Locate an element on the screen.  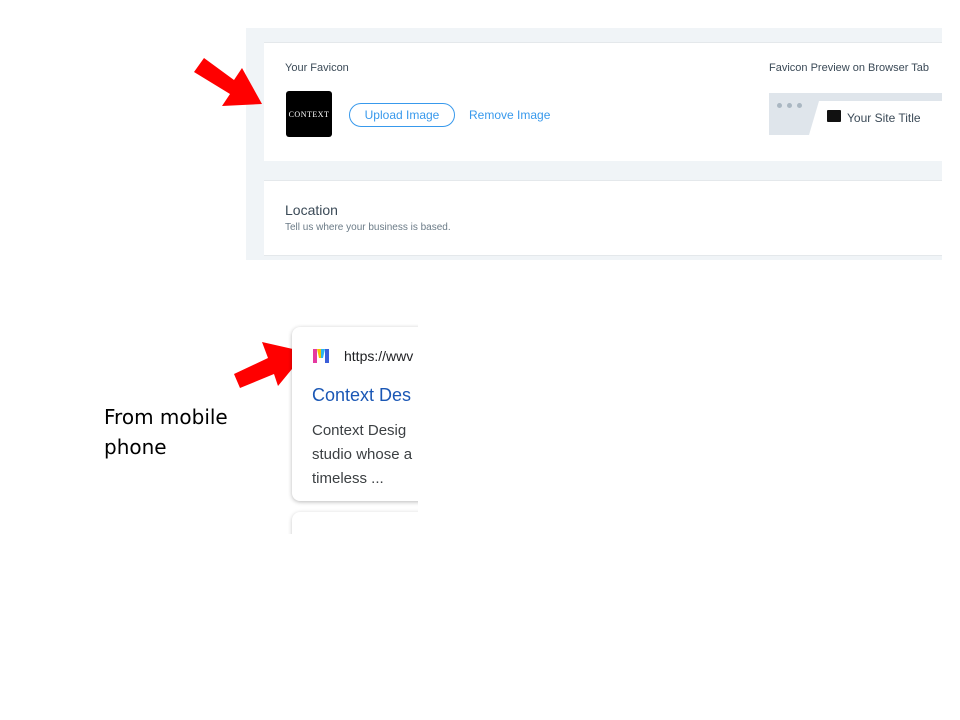
multicolor-m-logo-icon is located at coordinates (321, 356).